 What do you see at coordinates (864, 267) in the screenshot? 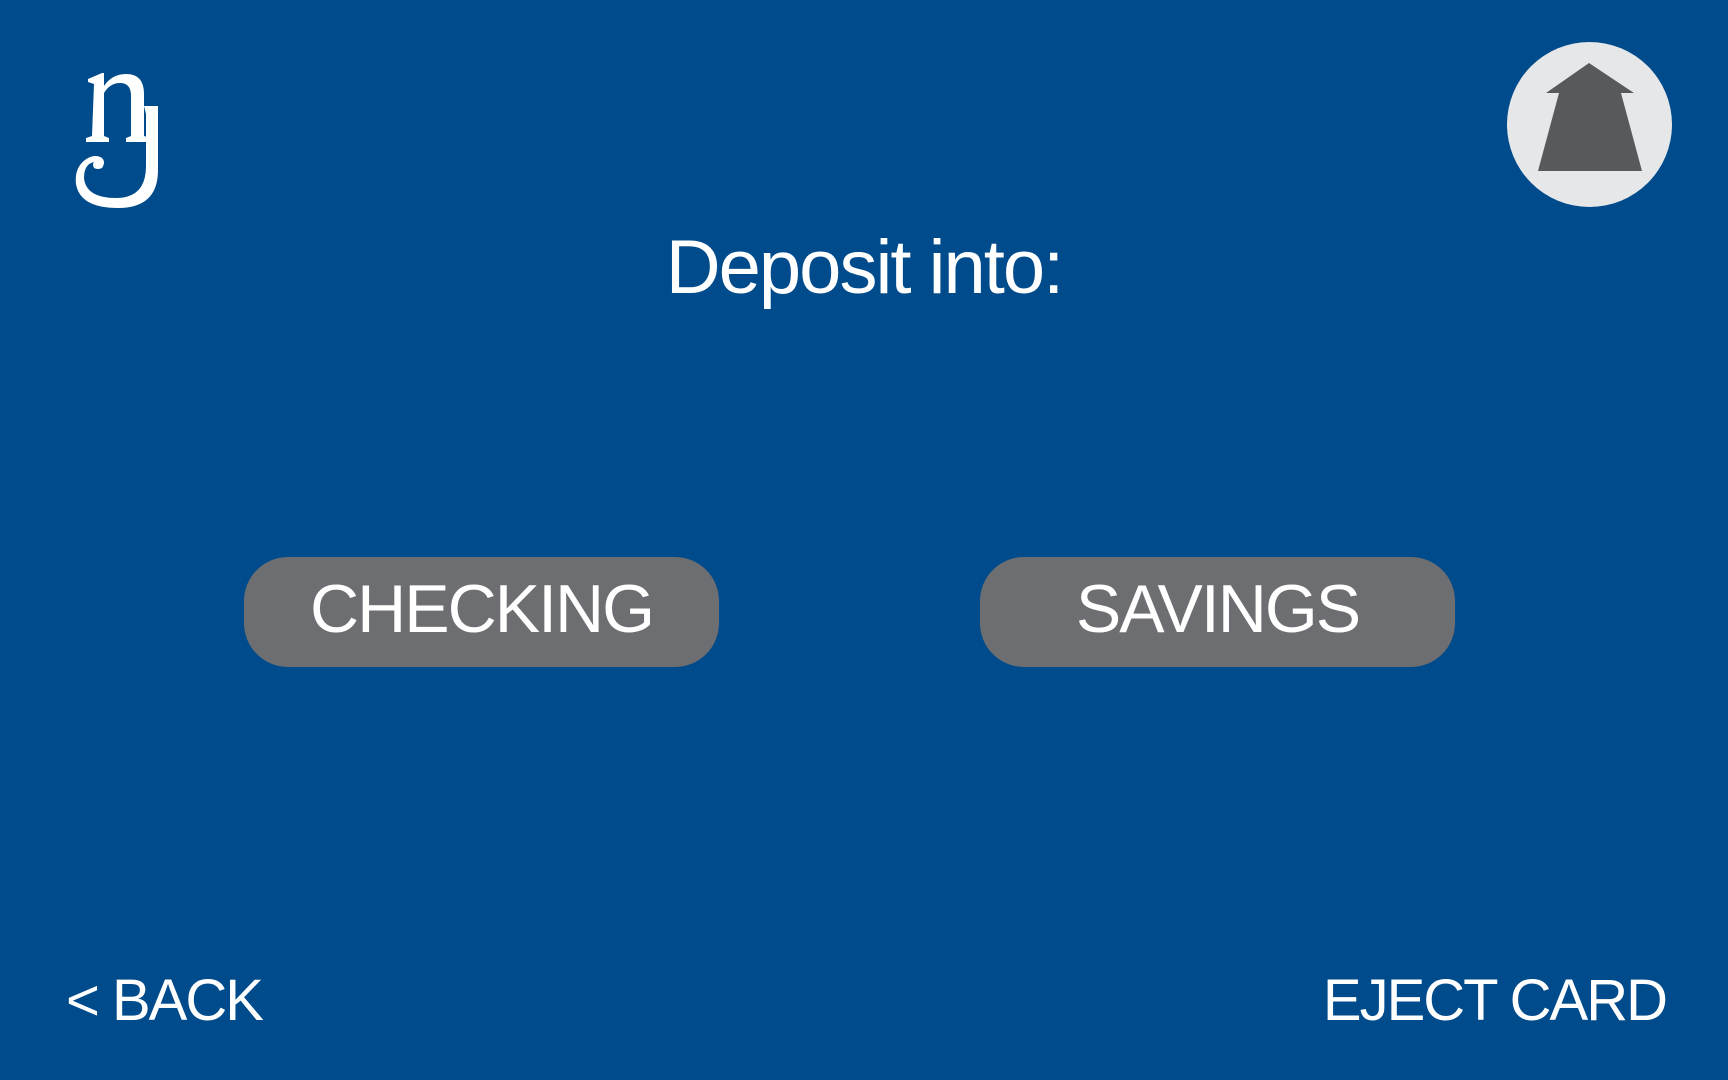
I see `page-title: Deposit into:` at bounding box center [864, 267].